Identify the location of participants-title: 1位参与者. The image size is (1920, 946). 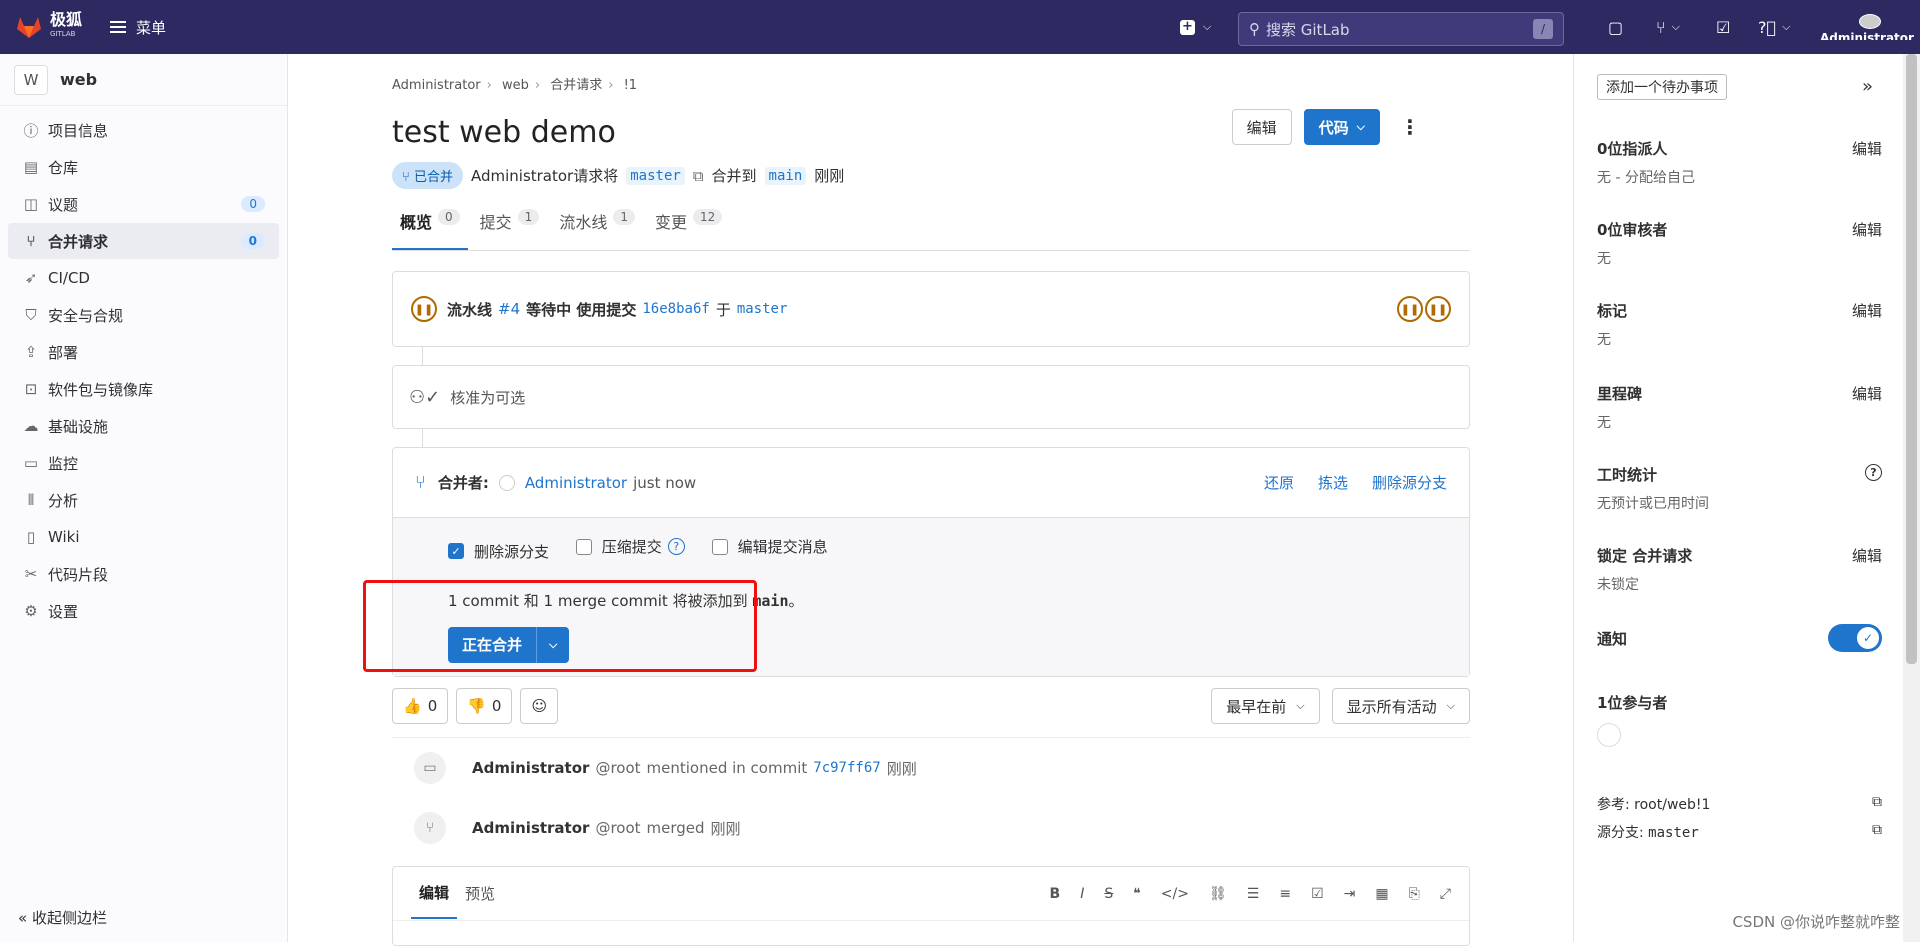
(1632, 702).